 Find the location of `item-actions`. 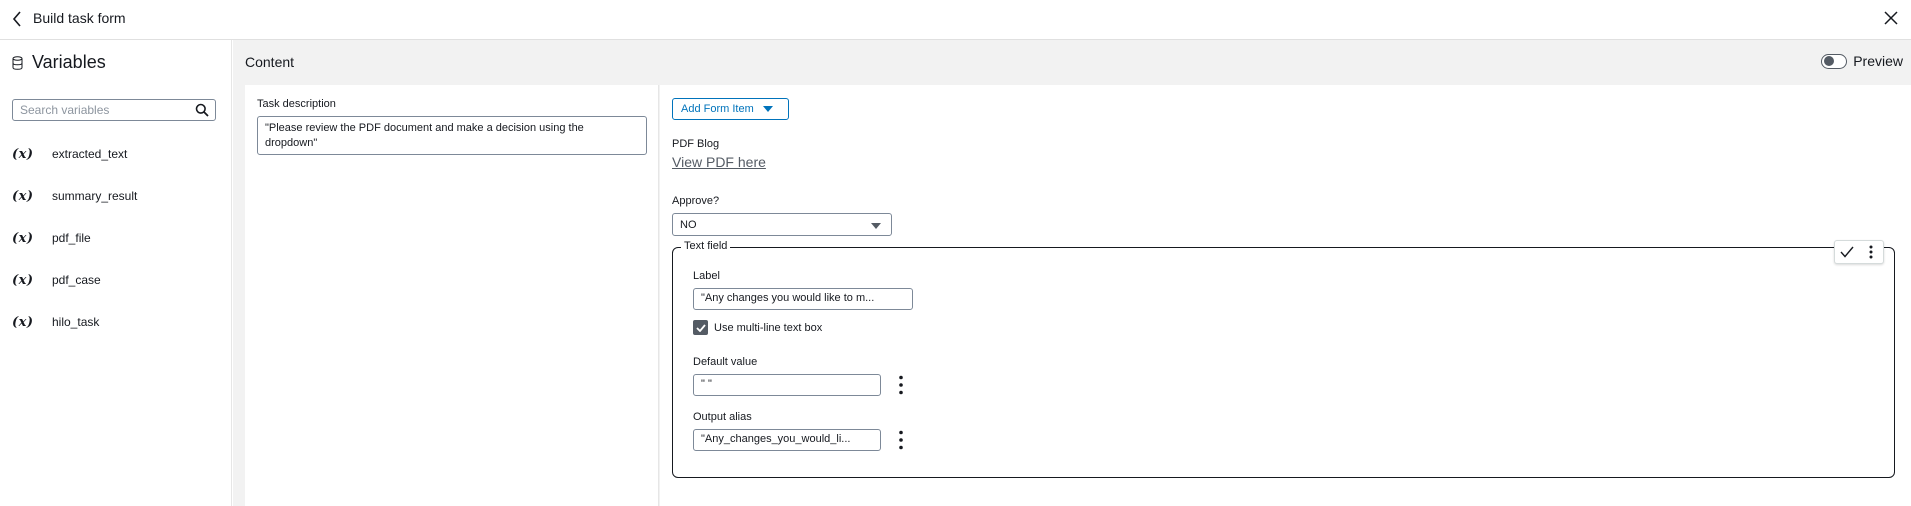

item-actions is located at coordinates (1859, 252).